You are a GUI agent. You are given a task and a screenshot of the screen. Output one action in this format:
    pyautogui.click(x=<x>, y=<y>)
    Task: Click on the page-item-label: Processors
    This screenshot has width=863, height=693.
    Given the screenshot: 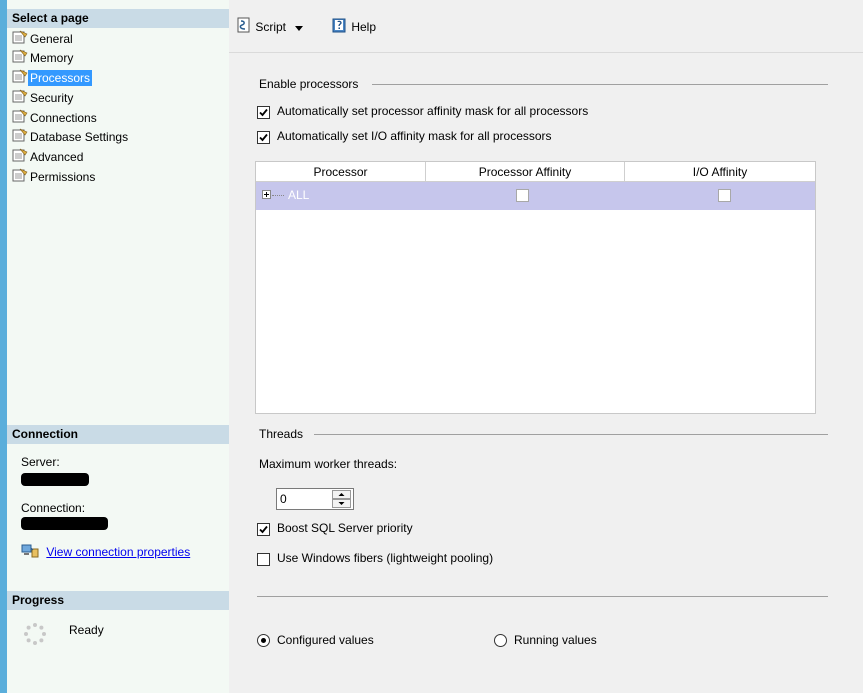 What is the action you would take?
    pyautogui.click(x=60, y=78)
    